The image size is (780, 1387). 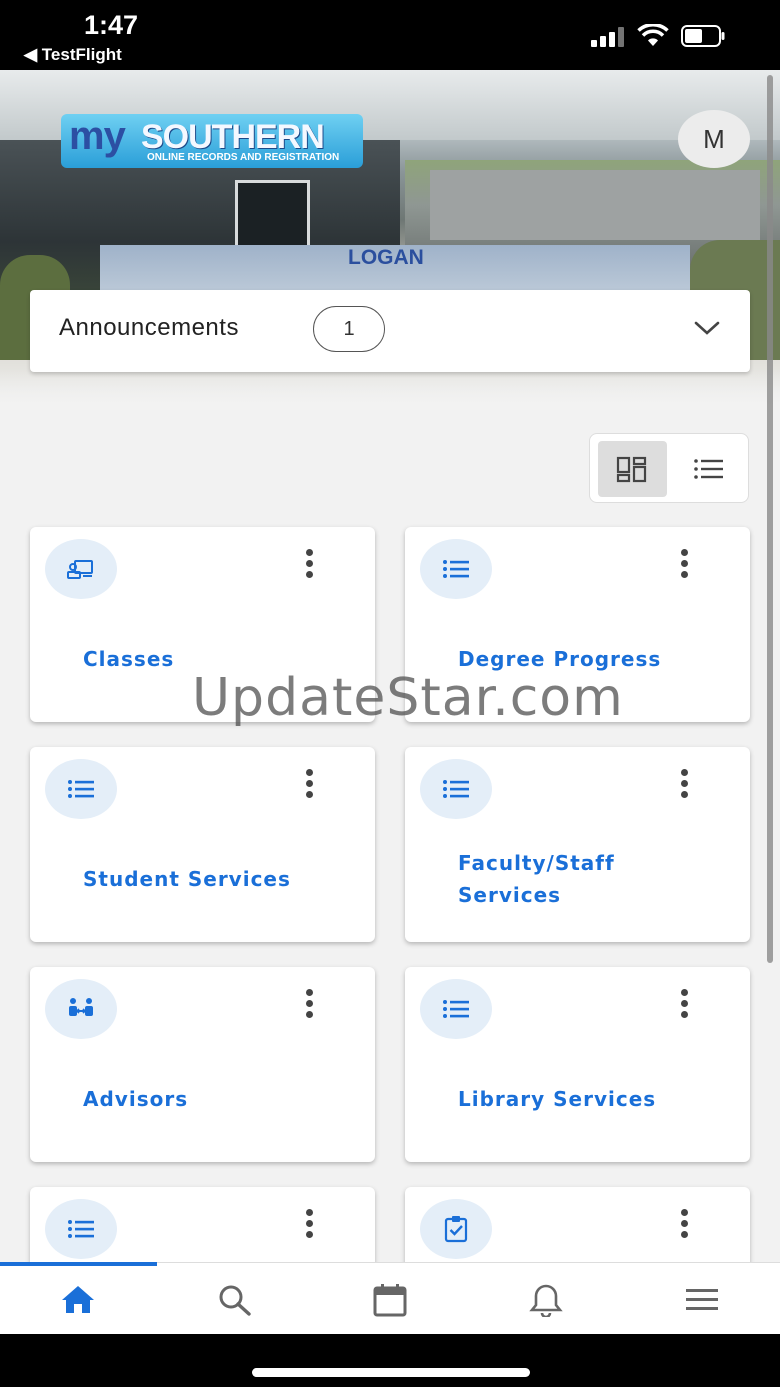 I want to click on home-icon, so click(x=78, y=1299).